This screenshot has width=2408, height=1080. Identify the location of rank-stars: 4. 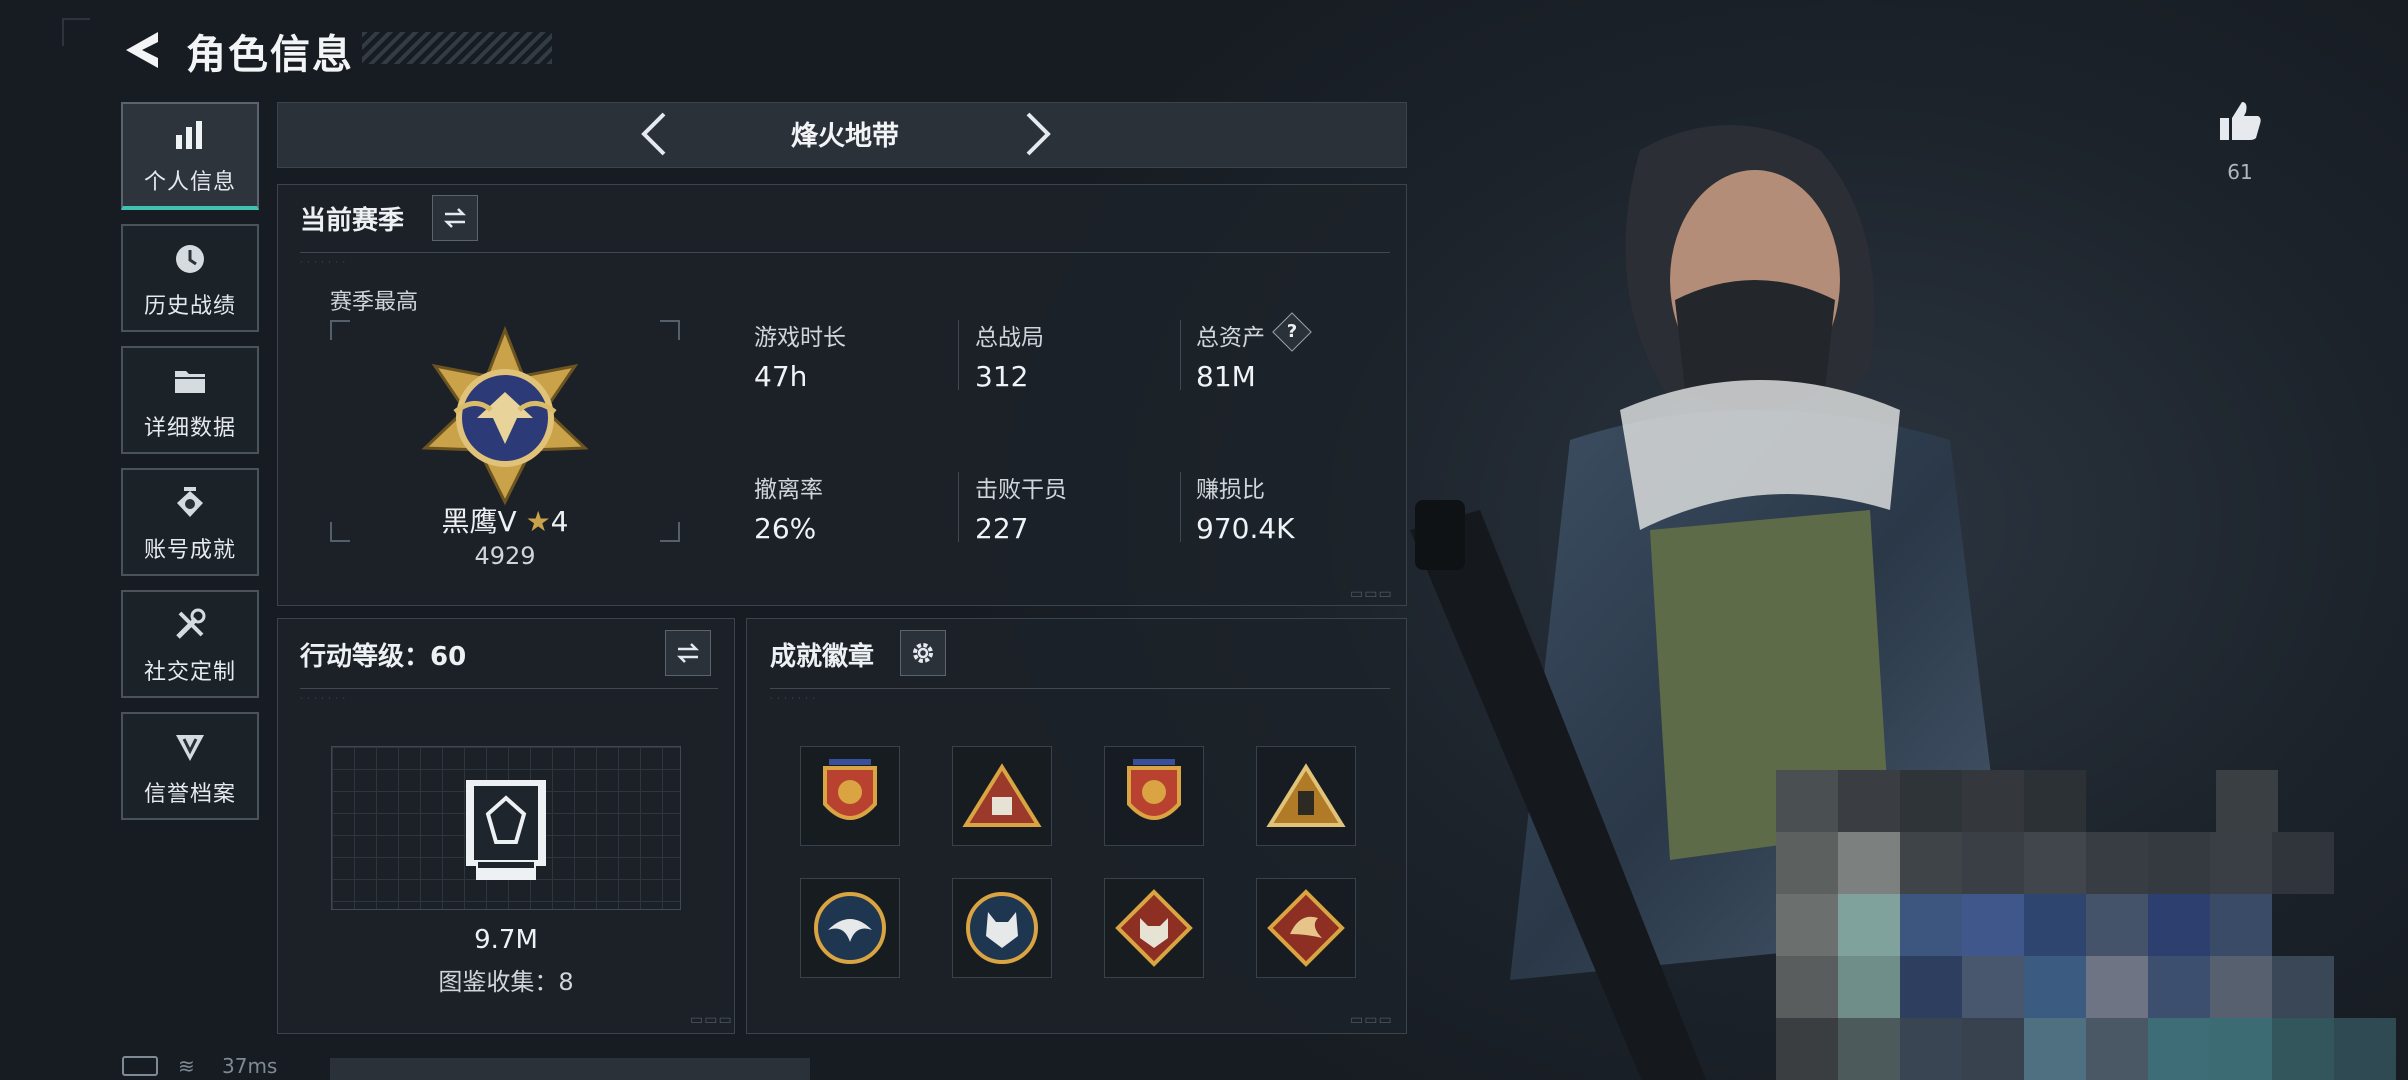
(559, 521).